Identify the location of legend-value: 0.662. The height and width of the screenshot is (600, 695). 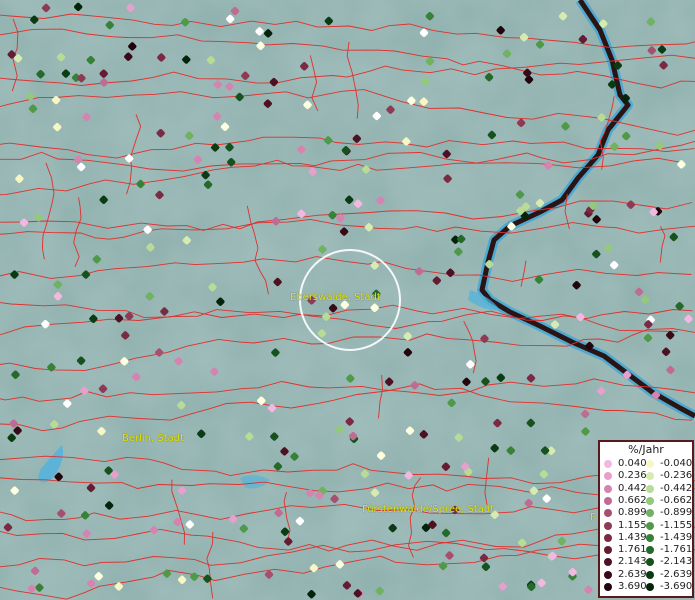
(632, 500).